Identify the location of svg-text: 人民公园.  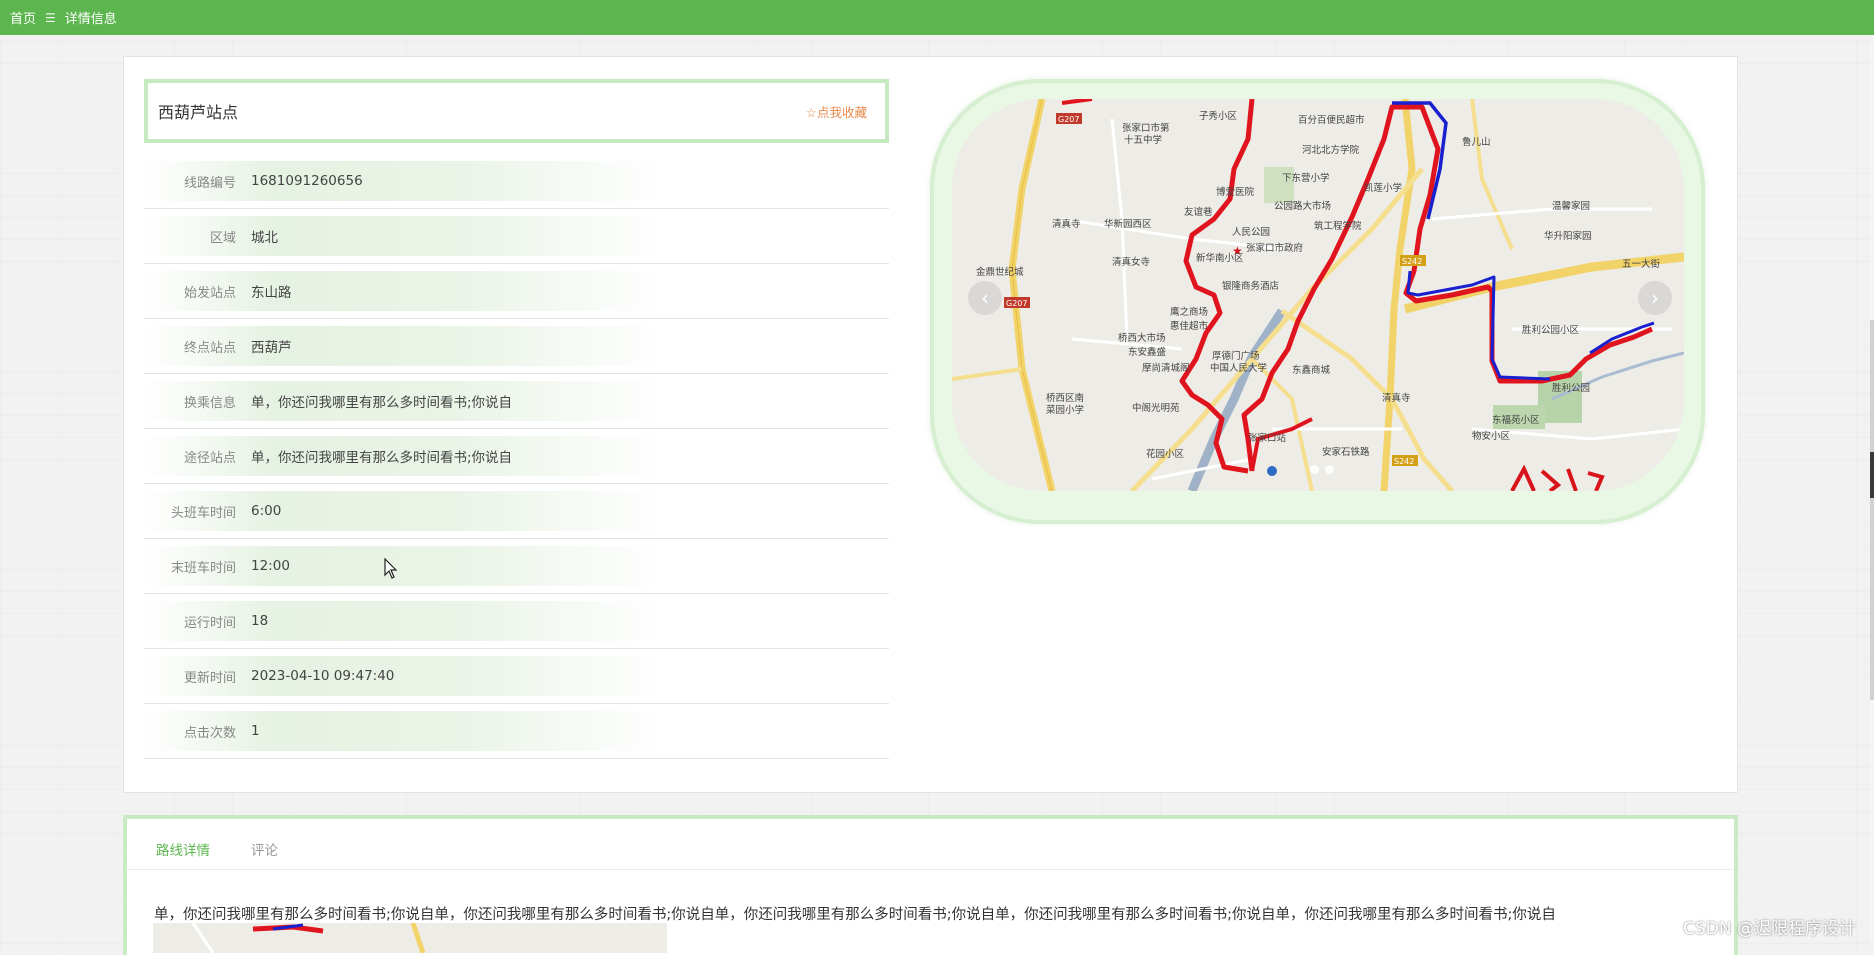
(1251, 232).